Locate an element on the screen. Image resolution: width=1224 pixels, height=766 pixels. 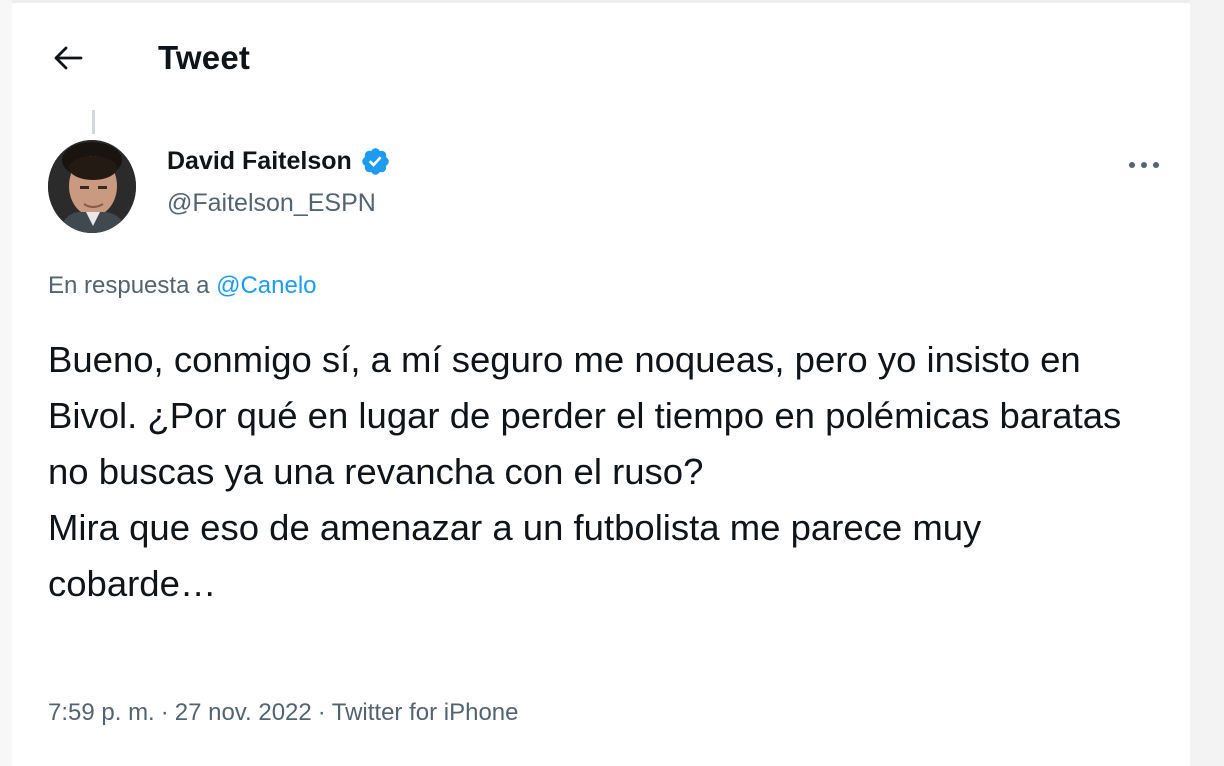
user-avatar is located at coordinates (92, 186).